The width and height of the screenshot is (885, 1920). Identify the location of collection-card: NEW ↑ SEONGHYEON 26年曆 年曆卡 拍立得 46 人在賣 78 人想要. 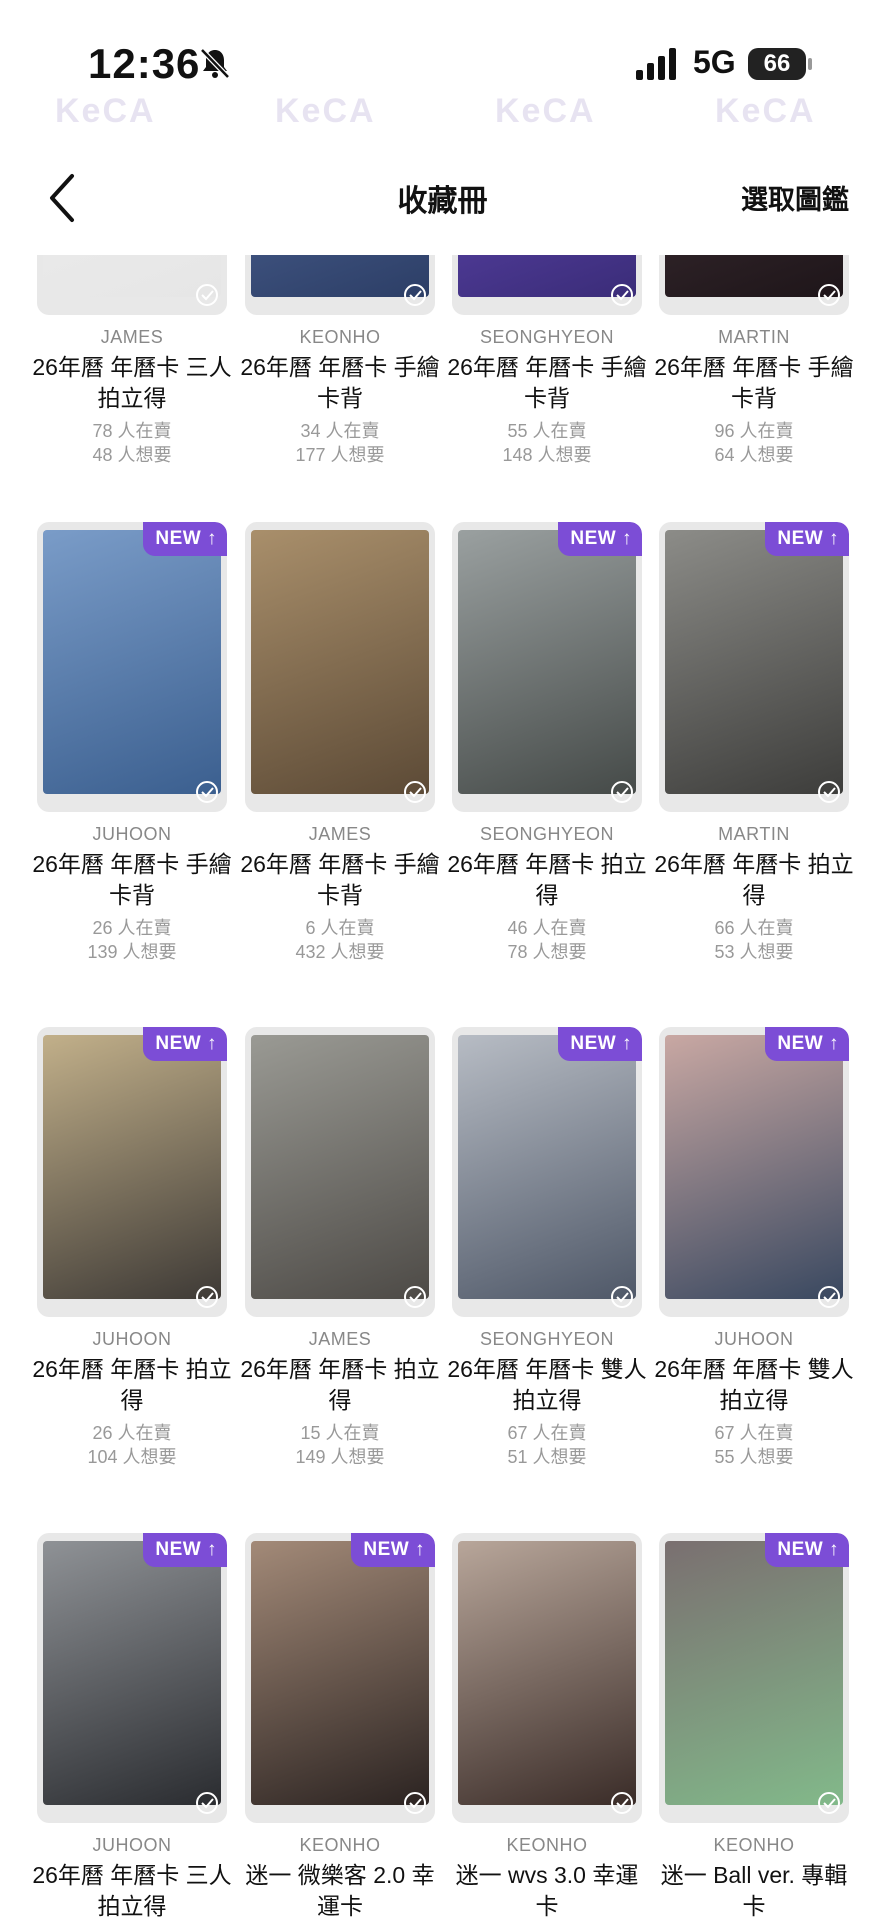
(547, 742).